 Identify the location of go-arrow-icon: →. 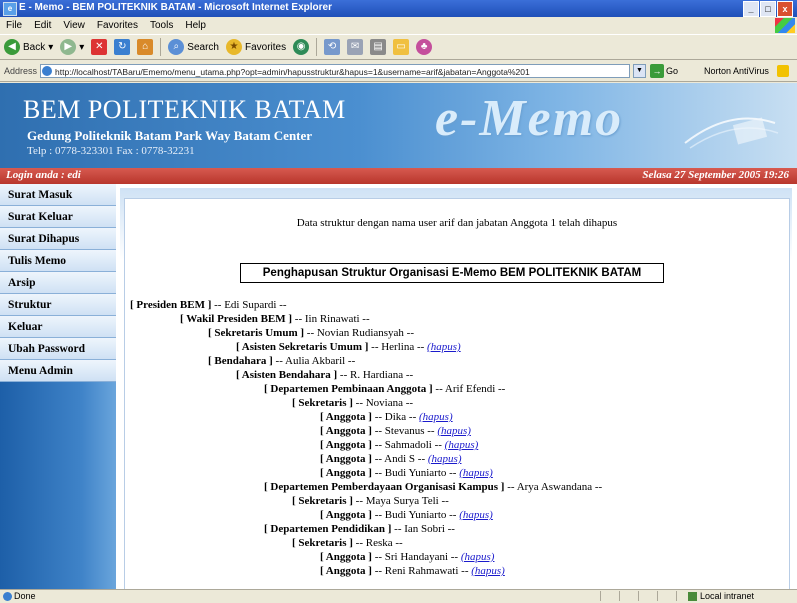
(657, 71).